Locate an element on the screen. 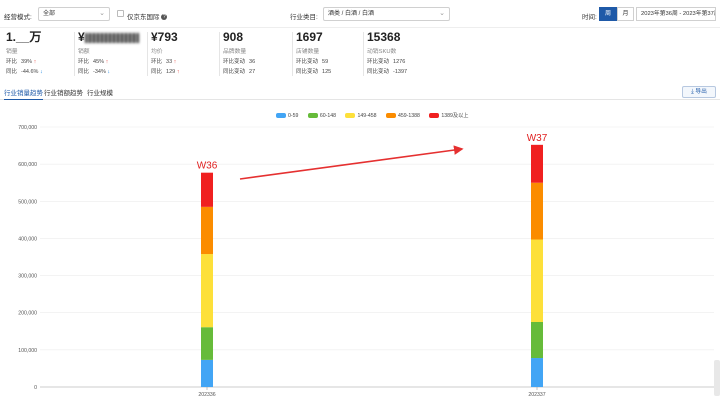 This screenshot has height=402, width=720. tab-sales-volume-trend: 行业销量趋势 is located at coordinates (23, 93).